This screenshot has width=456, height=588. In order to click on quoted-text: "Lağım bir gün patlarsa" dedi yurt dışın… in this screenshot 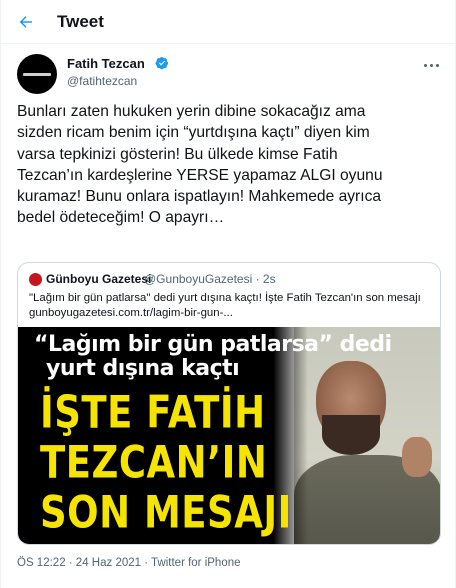, I will do `click(225, 298)`.